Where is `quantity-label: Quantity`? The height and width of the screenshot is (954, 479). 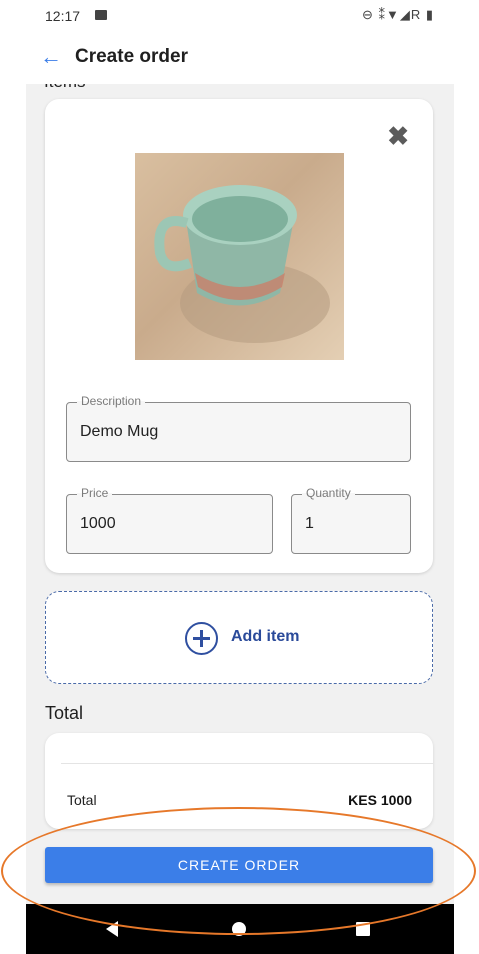 quantity-label: Quantity is located at coordinates (328, 493).